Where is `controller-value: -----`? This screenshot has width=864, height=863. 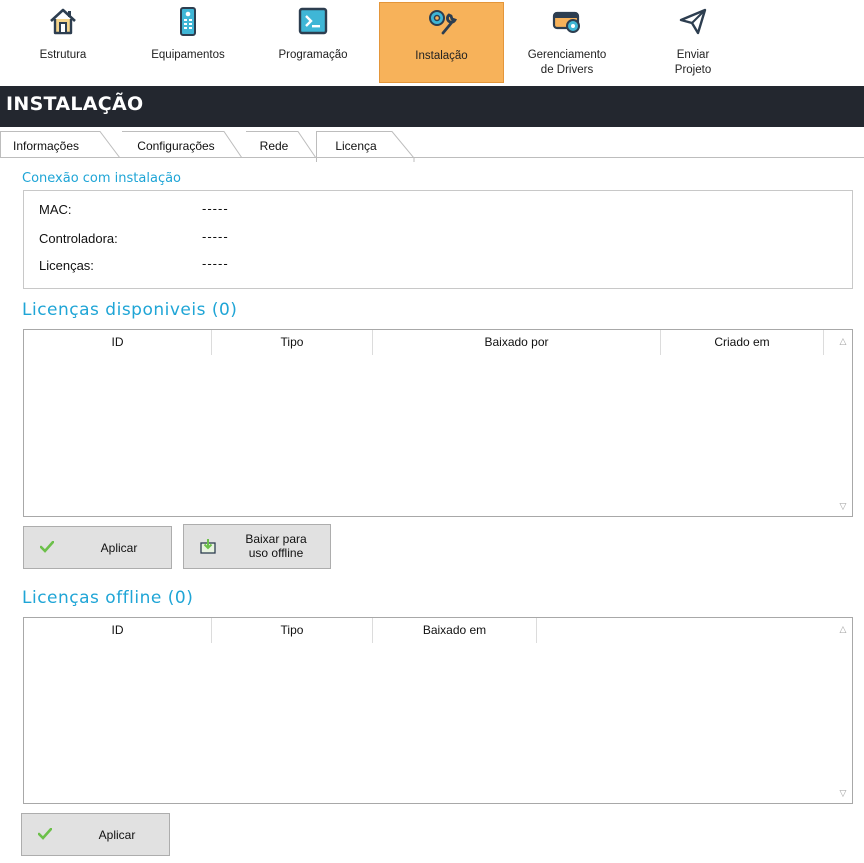
controller-value: ----- is located at coordinates (215, 236).